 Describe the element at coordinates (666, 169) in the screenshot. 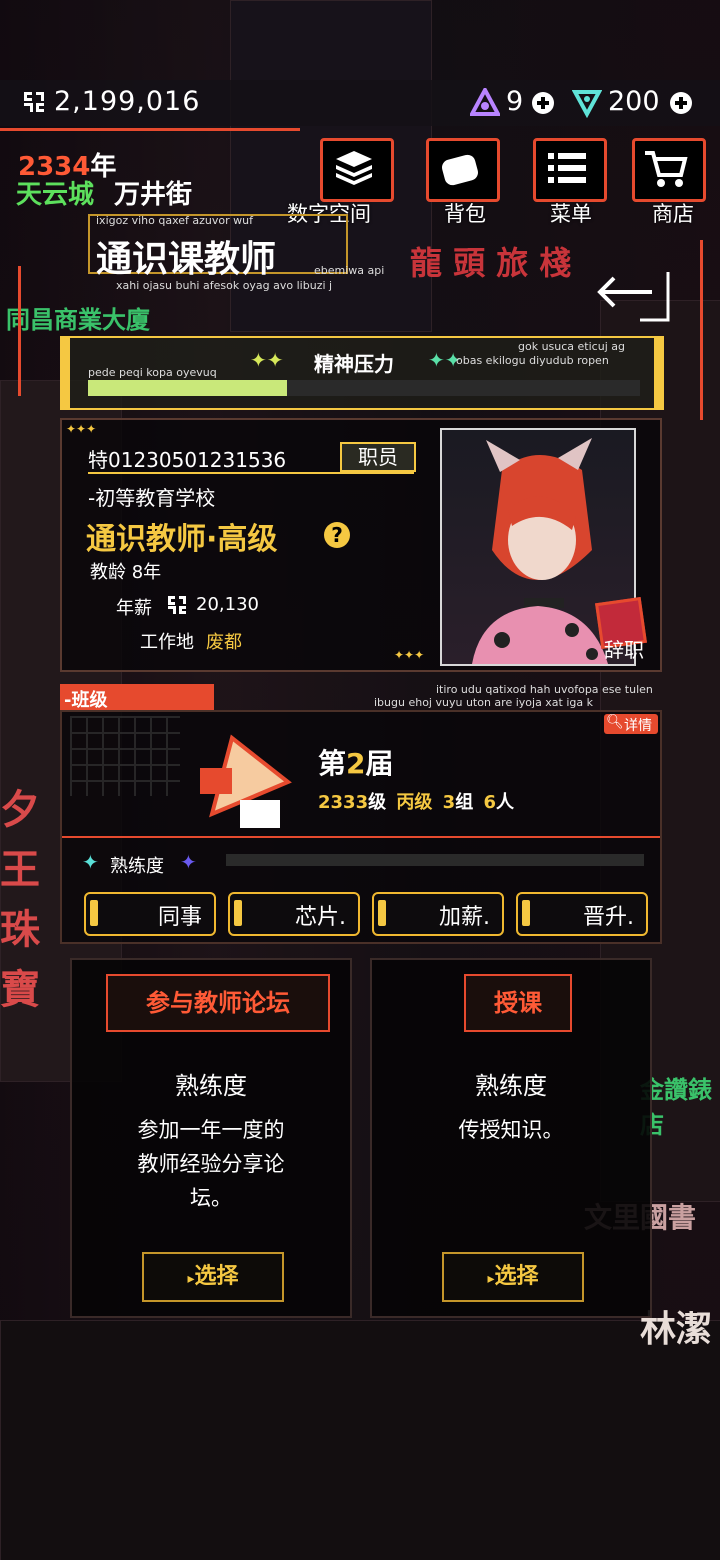

I see `cart-icon` at that location.